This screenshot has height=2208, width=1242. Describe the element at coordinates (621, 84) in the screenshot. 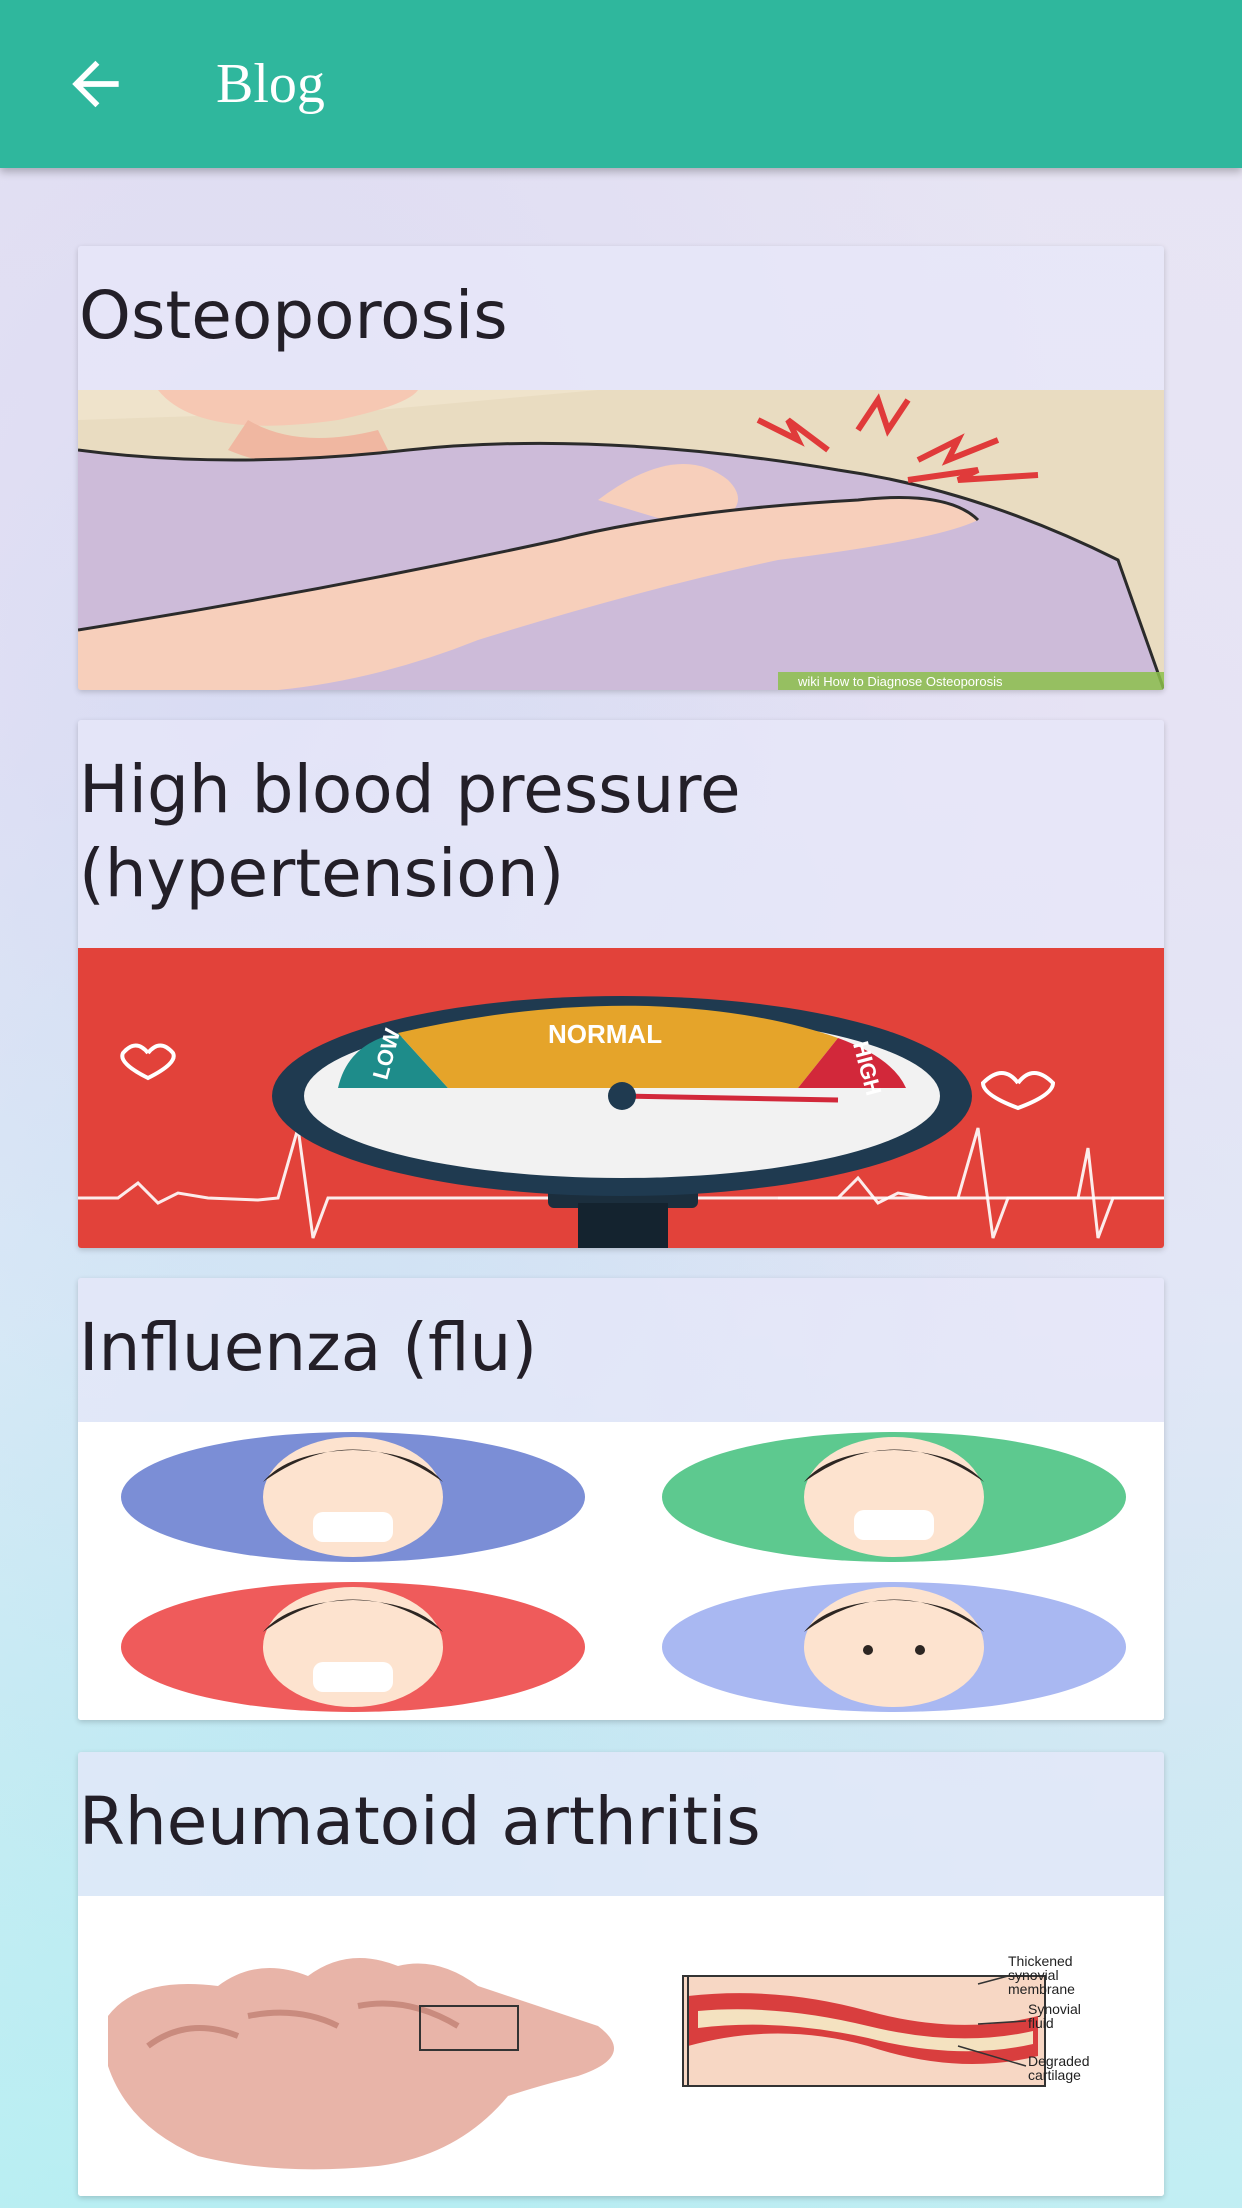

I see `app-bar: Blog` at that location.